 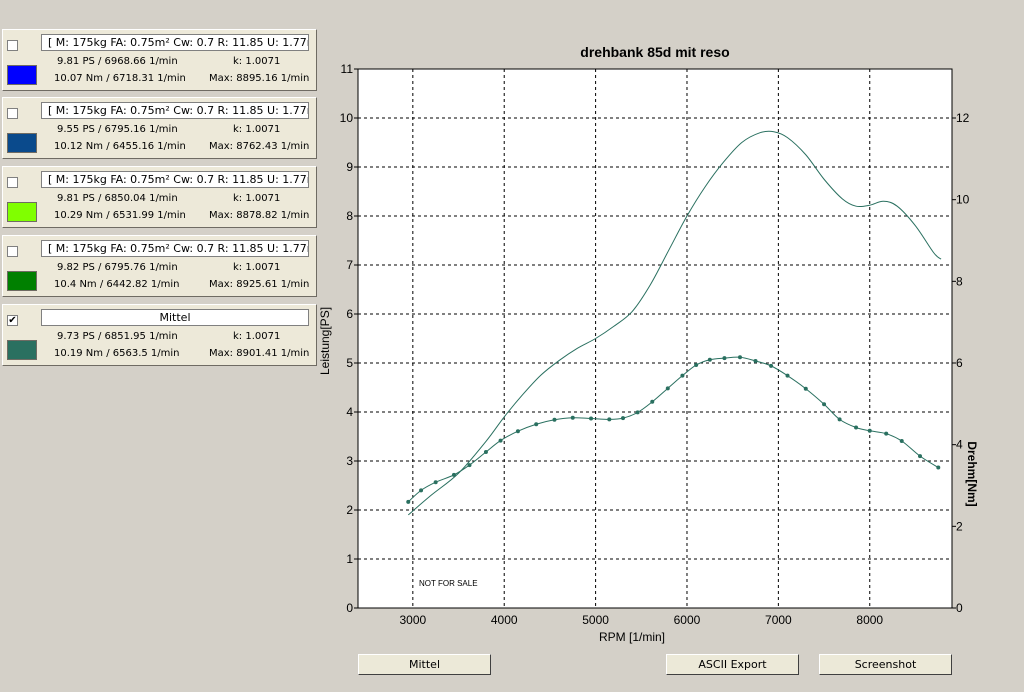 What do you see at coordinates (595, 620) in the screenshot?
I see `x-tick-label: 5000` at bounding box center [595, 620].